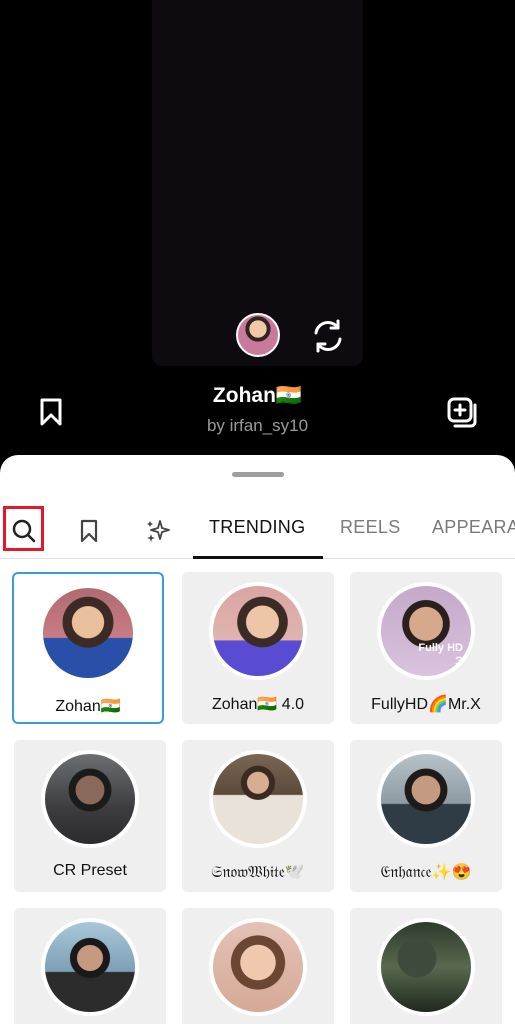 The image size is (515, 1024). I want to click on effect-tile-label: Zohan🇮🇳, so click(88, 706).